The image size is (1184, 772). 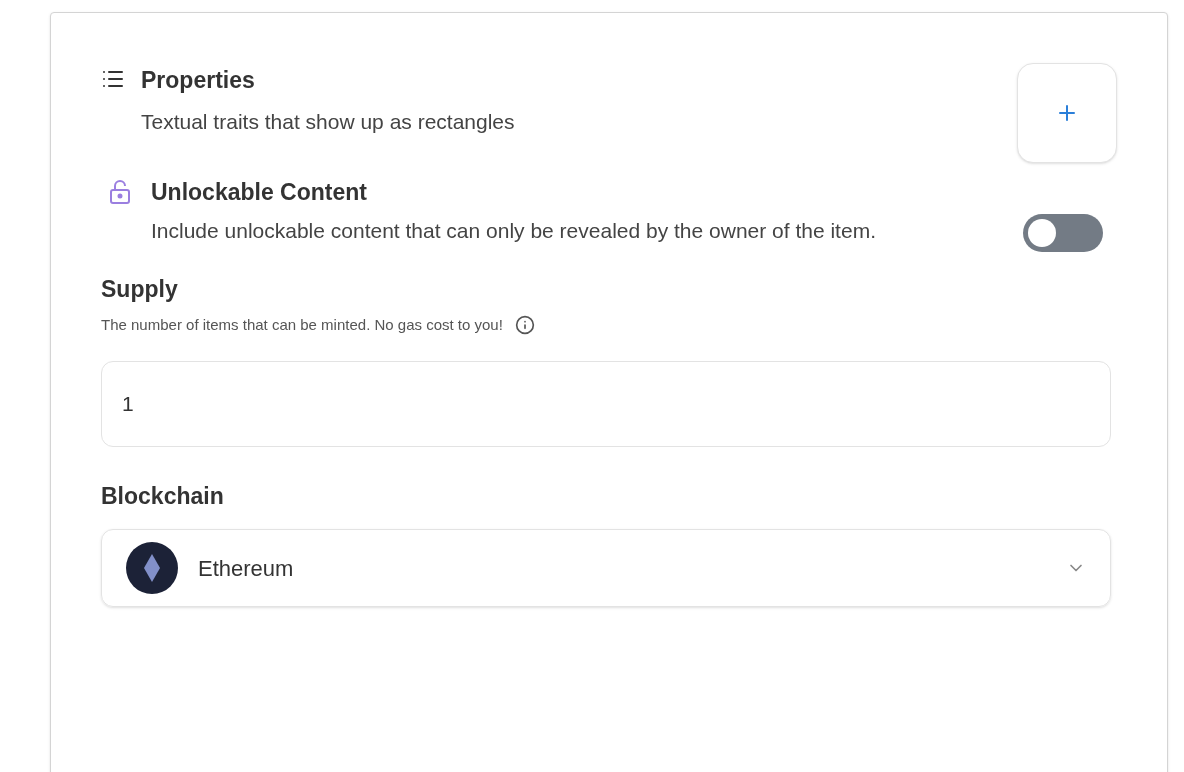 What do you see at coordinates (514, 230) in the screenshot?
I see `section-description: Include unlockable content that can only be revealed by the owner of the item.` at bounding box center [514, 230].